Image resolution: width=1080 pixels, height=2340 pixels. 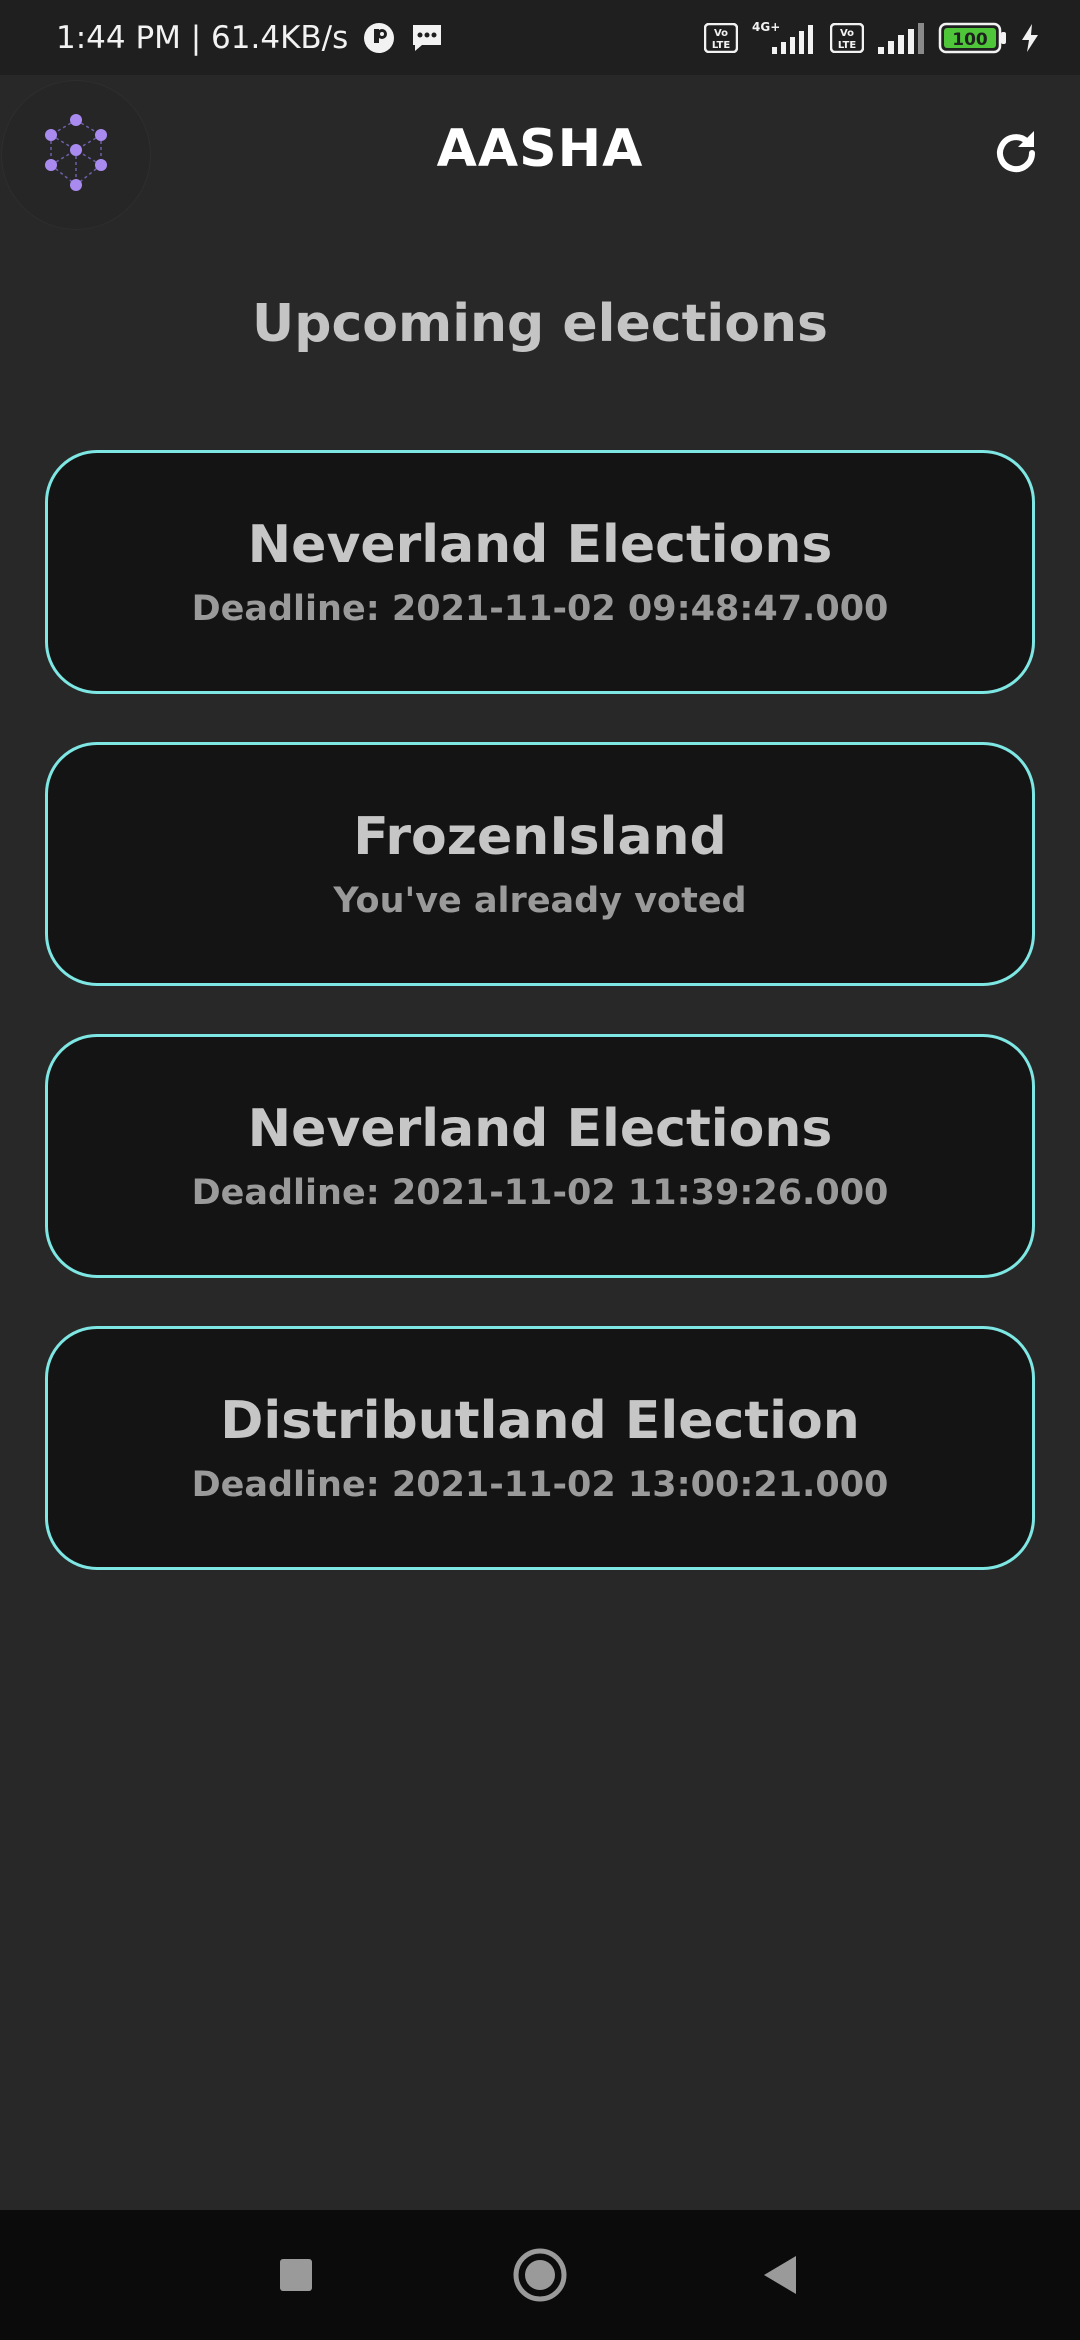 I want to click on battery-level: 100, so click(x=970, y=40).